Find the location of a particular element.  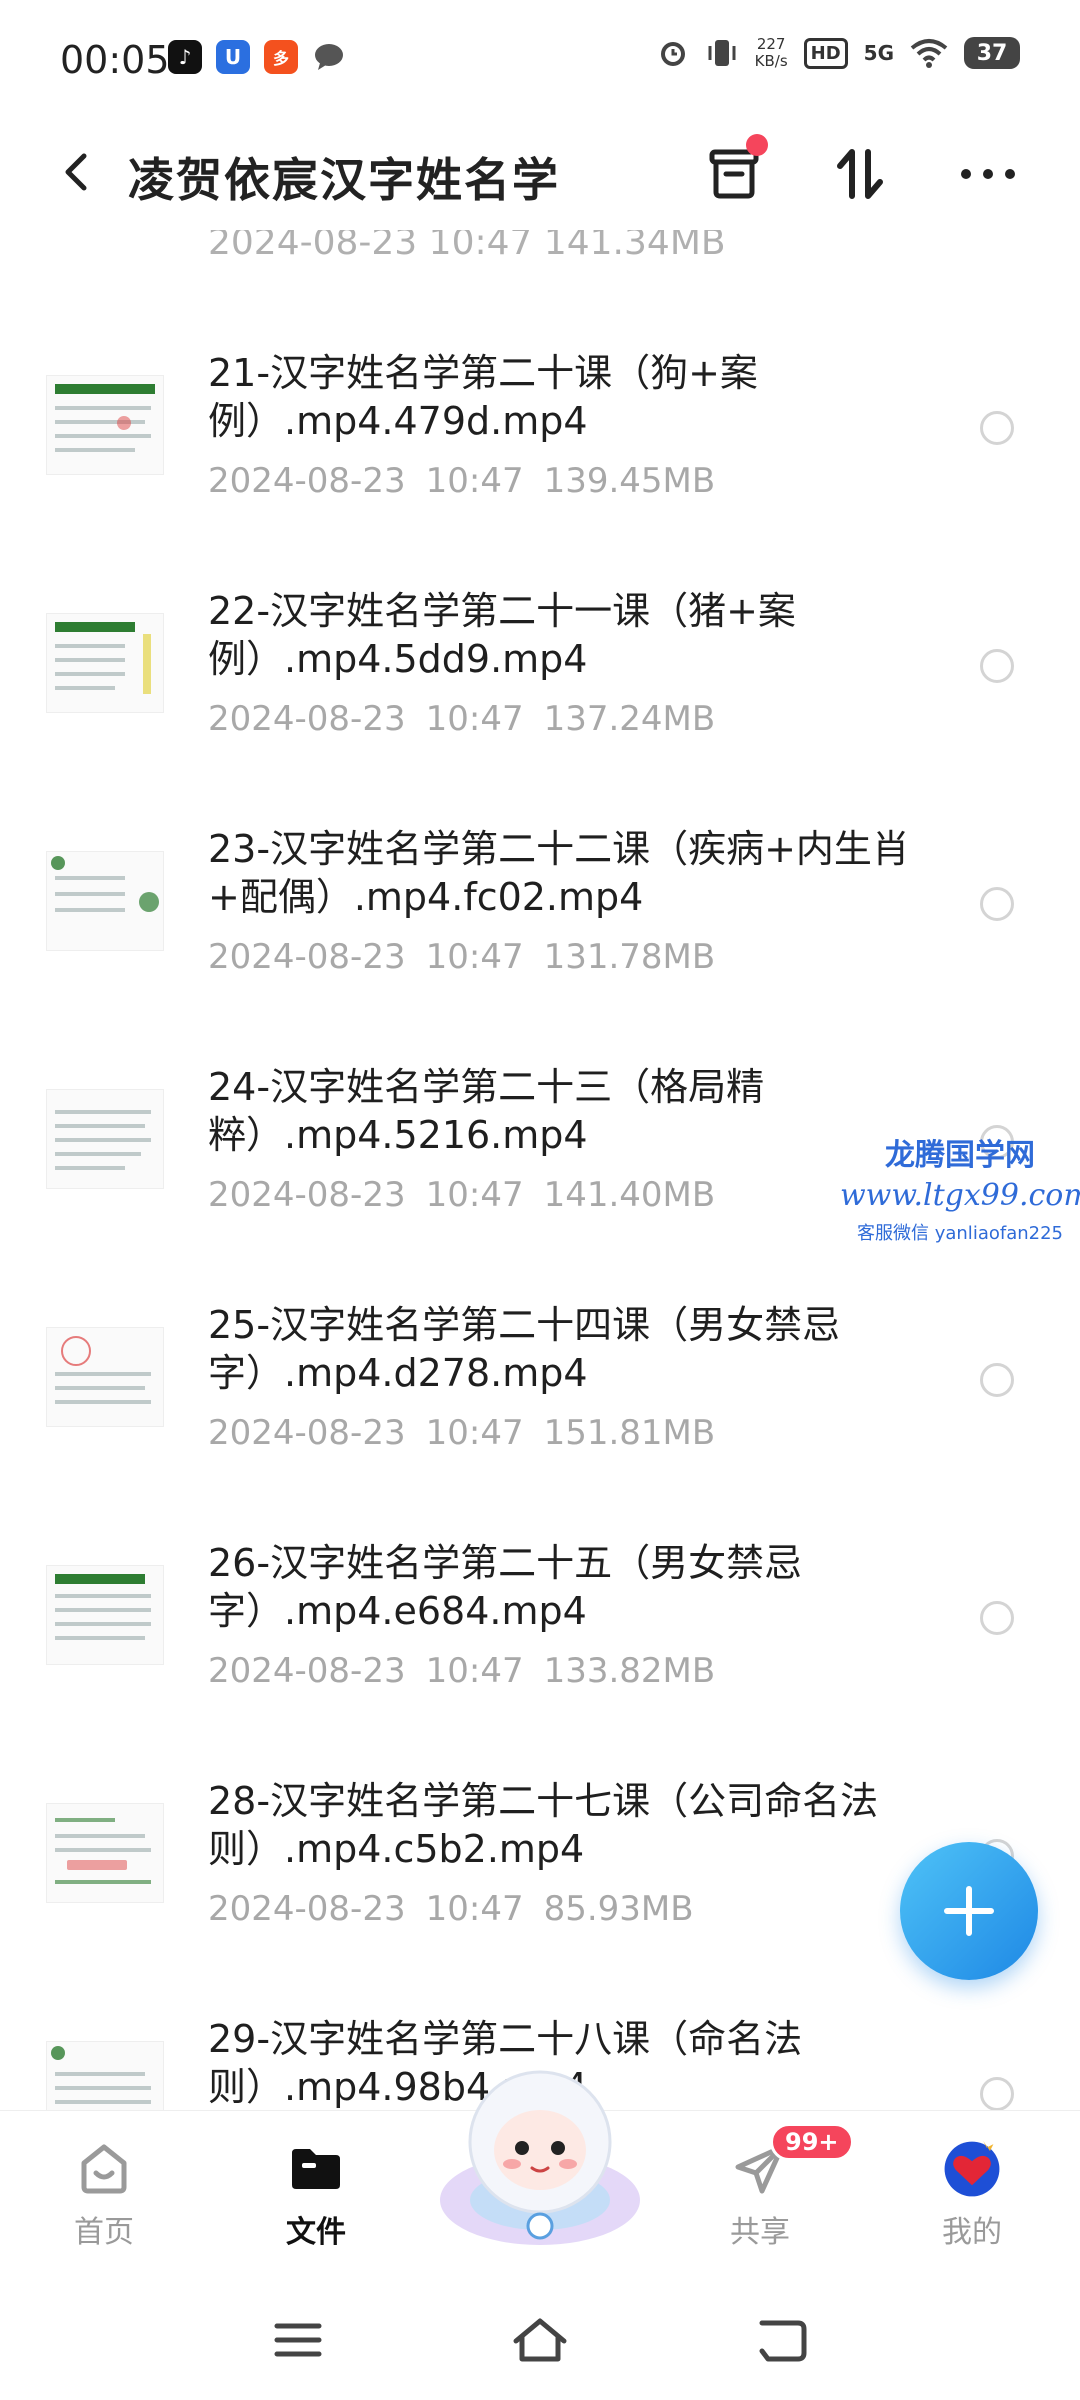

nav-profile: 我的 is located at coordinates (972, 2191).